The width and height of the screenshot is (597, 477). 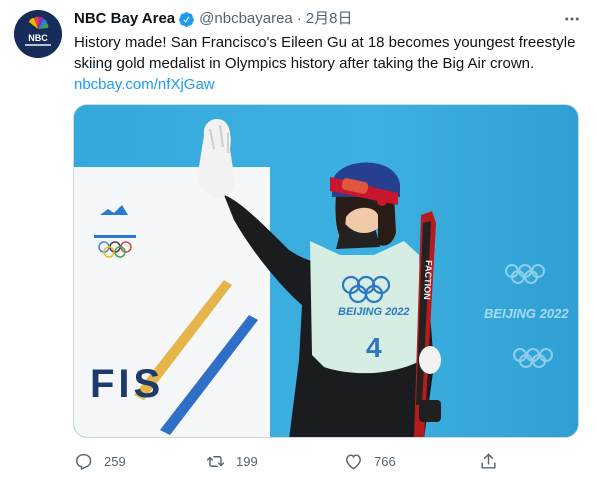 I want to click on reply-button: 259, so click(x=100, y=461).